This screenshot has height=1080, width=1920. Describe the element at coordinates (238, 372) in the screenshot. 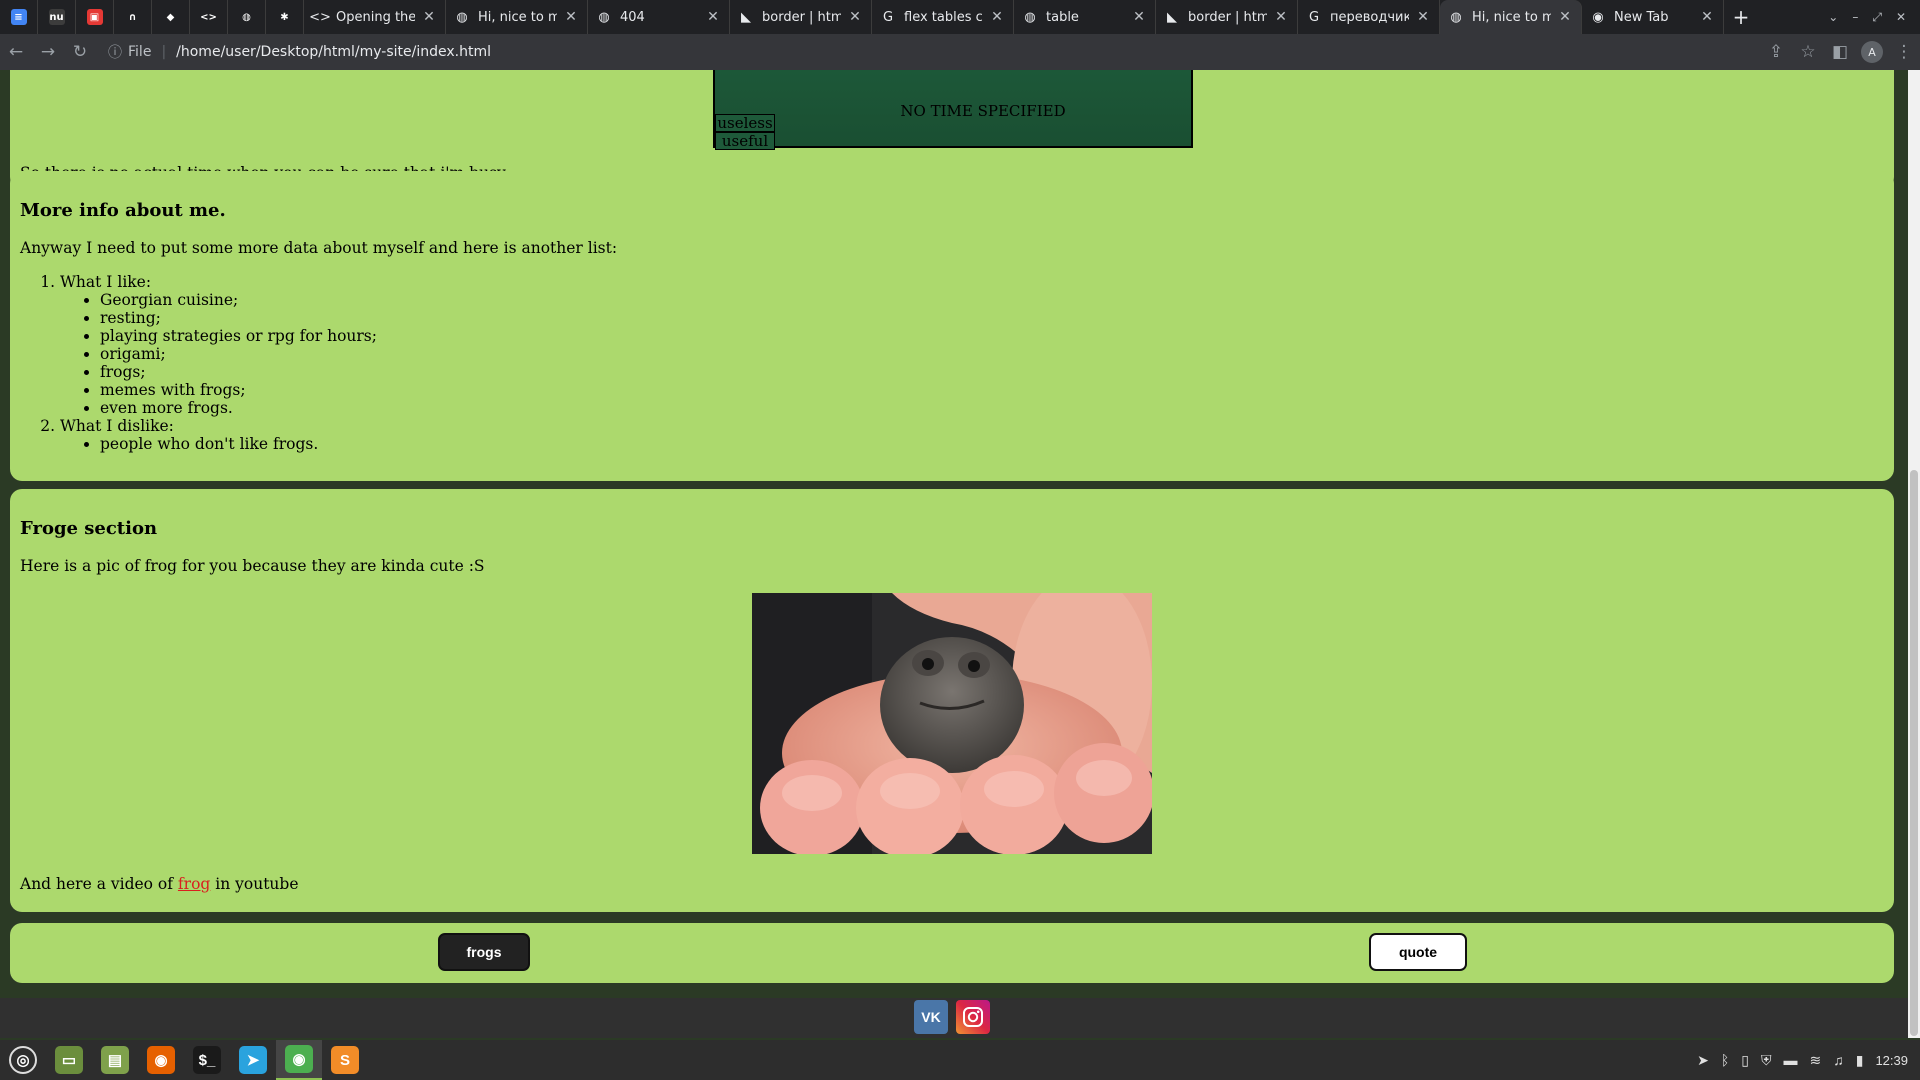

I see `list-item: frogs;` at that location.